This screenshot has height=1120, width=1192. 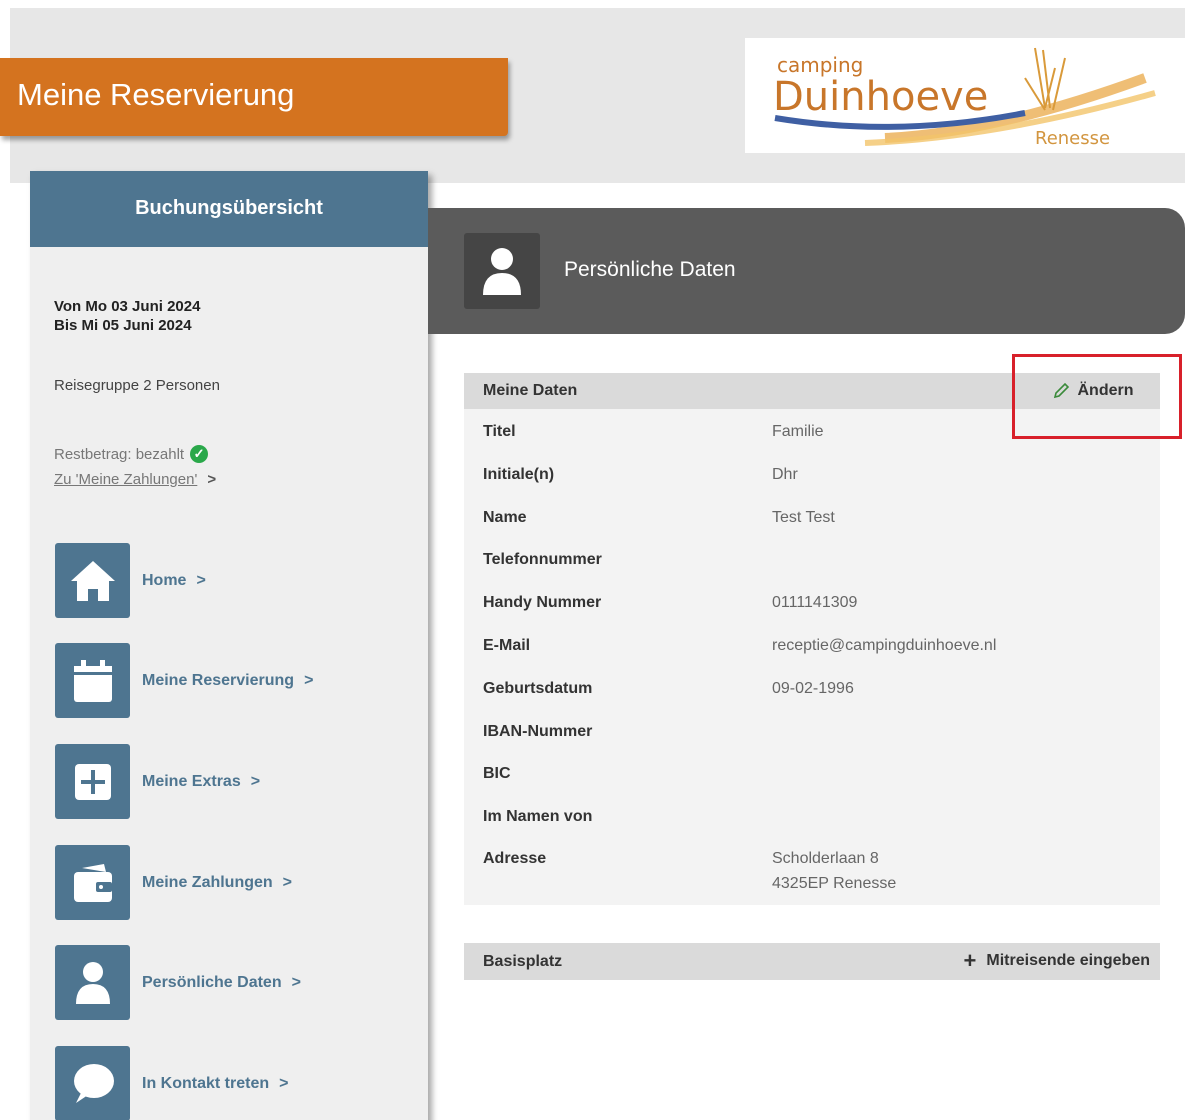 I want to click on field-label: Titel, so click(x=499, y=431).